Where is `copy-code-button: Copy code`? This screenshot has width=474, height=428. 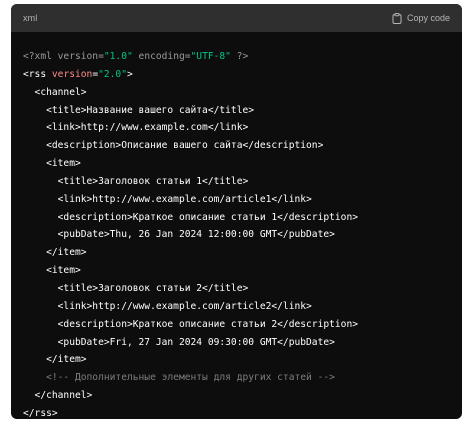
copy-code-button: Copy code is located at coordinates (421, 18).